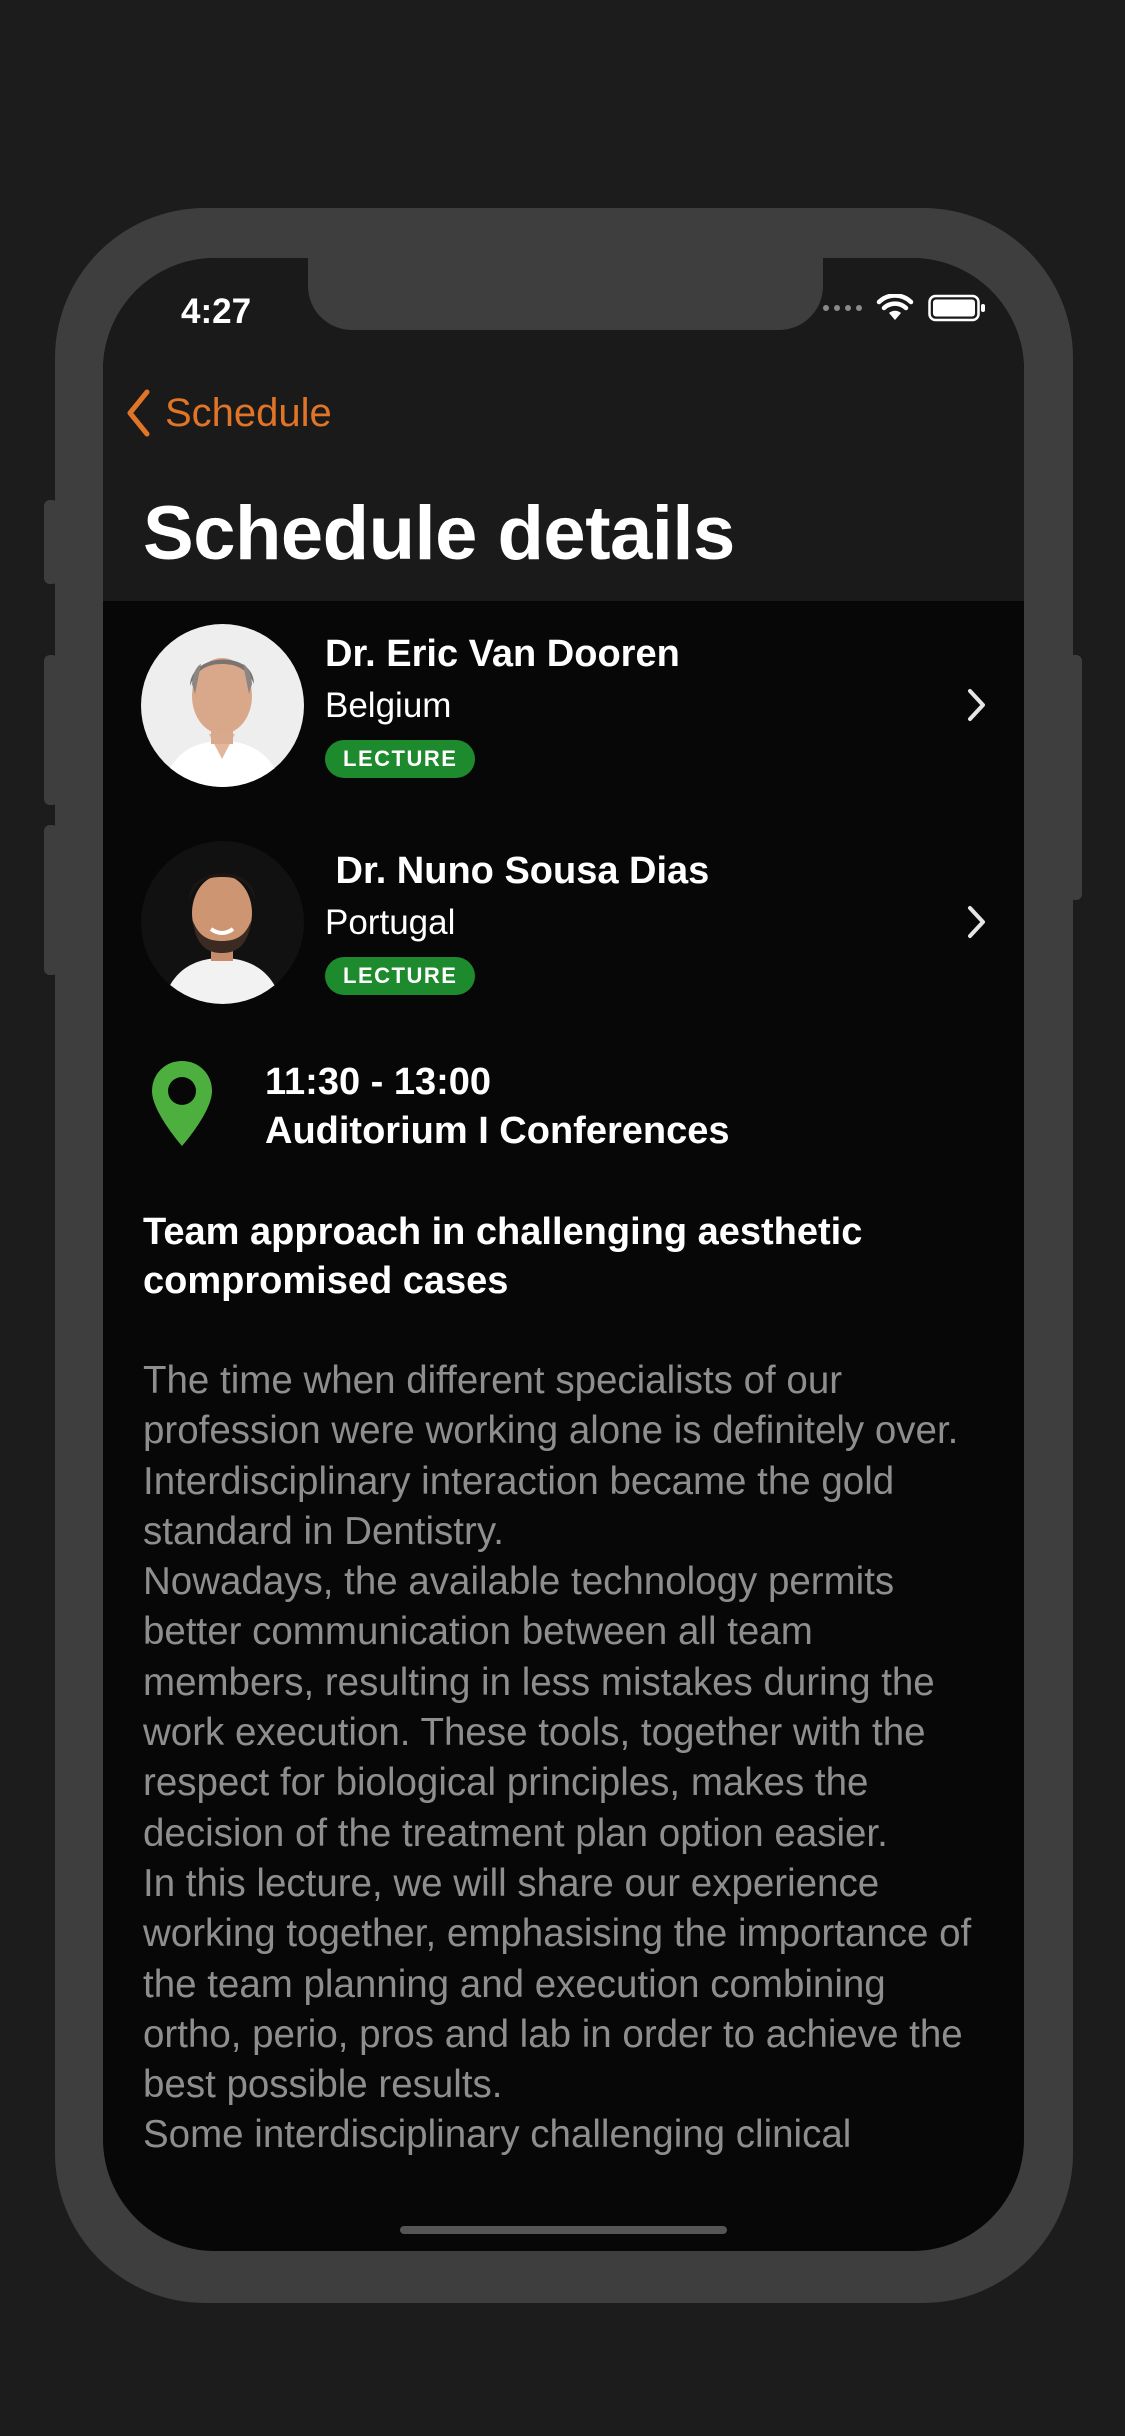  Describe the element at coordinates (956, 308) in the screenshot. I see `battery-icon` at that location.